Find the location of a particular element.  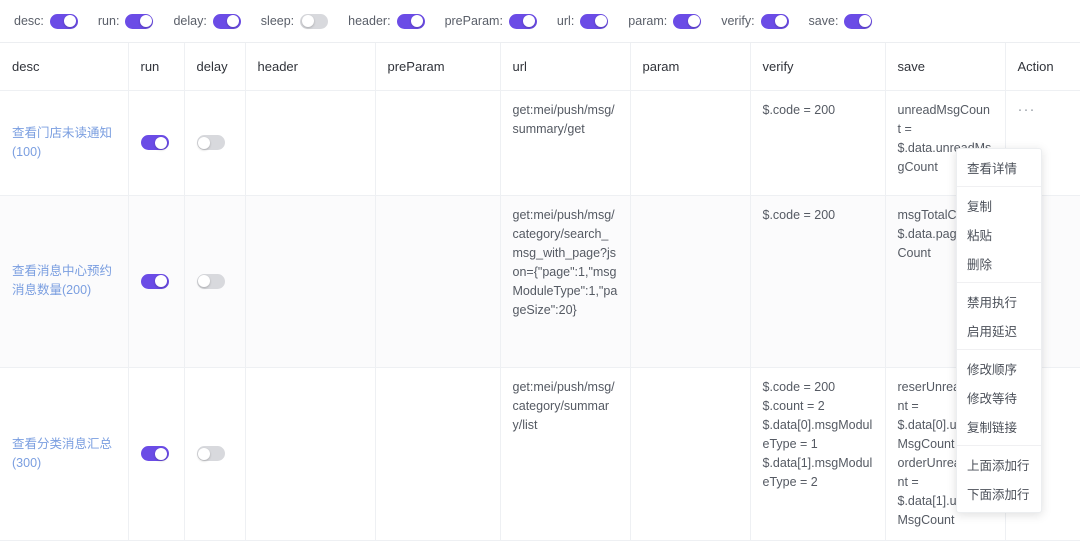

toggle-group-desc: desc: is located at coordinates (46, 21).